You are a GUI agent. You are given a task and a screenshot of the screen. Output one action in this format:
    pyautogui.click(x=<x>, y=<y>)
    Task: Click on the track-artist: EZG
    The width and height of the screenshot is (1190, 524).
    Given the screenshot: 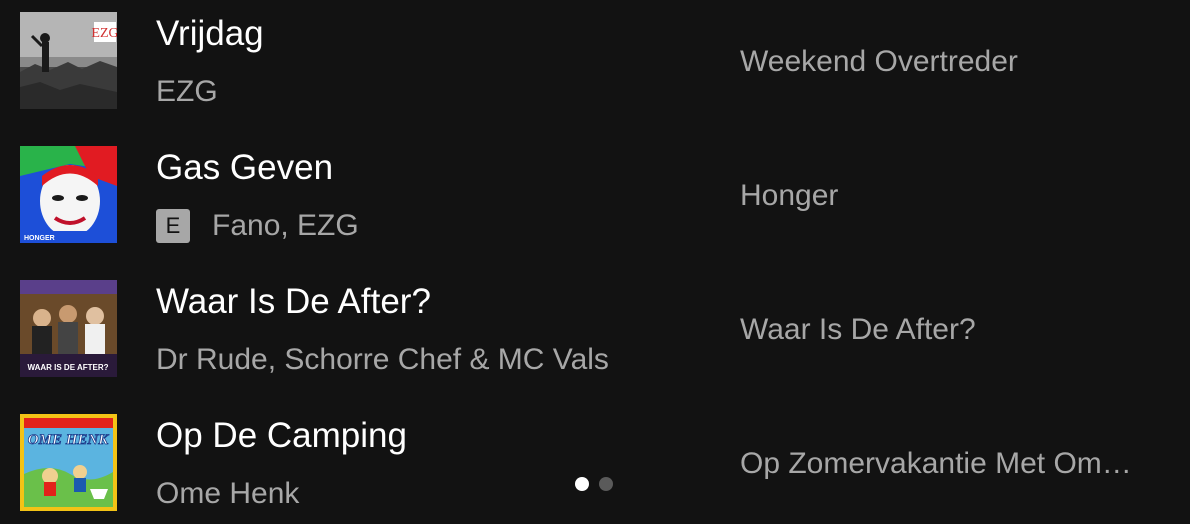 What is the action you would take?
    pyautogui.click(x=187, y=92)
    